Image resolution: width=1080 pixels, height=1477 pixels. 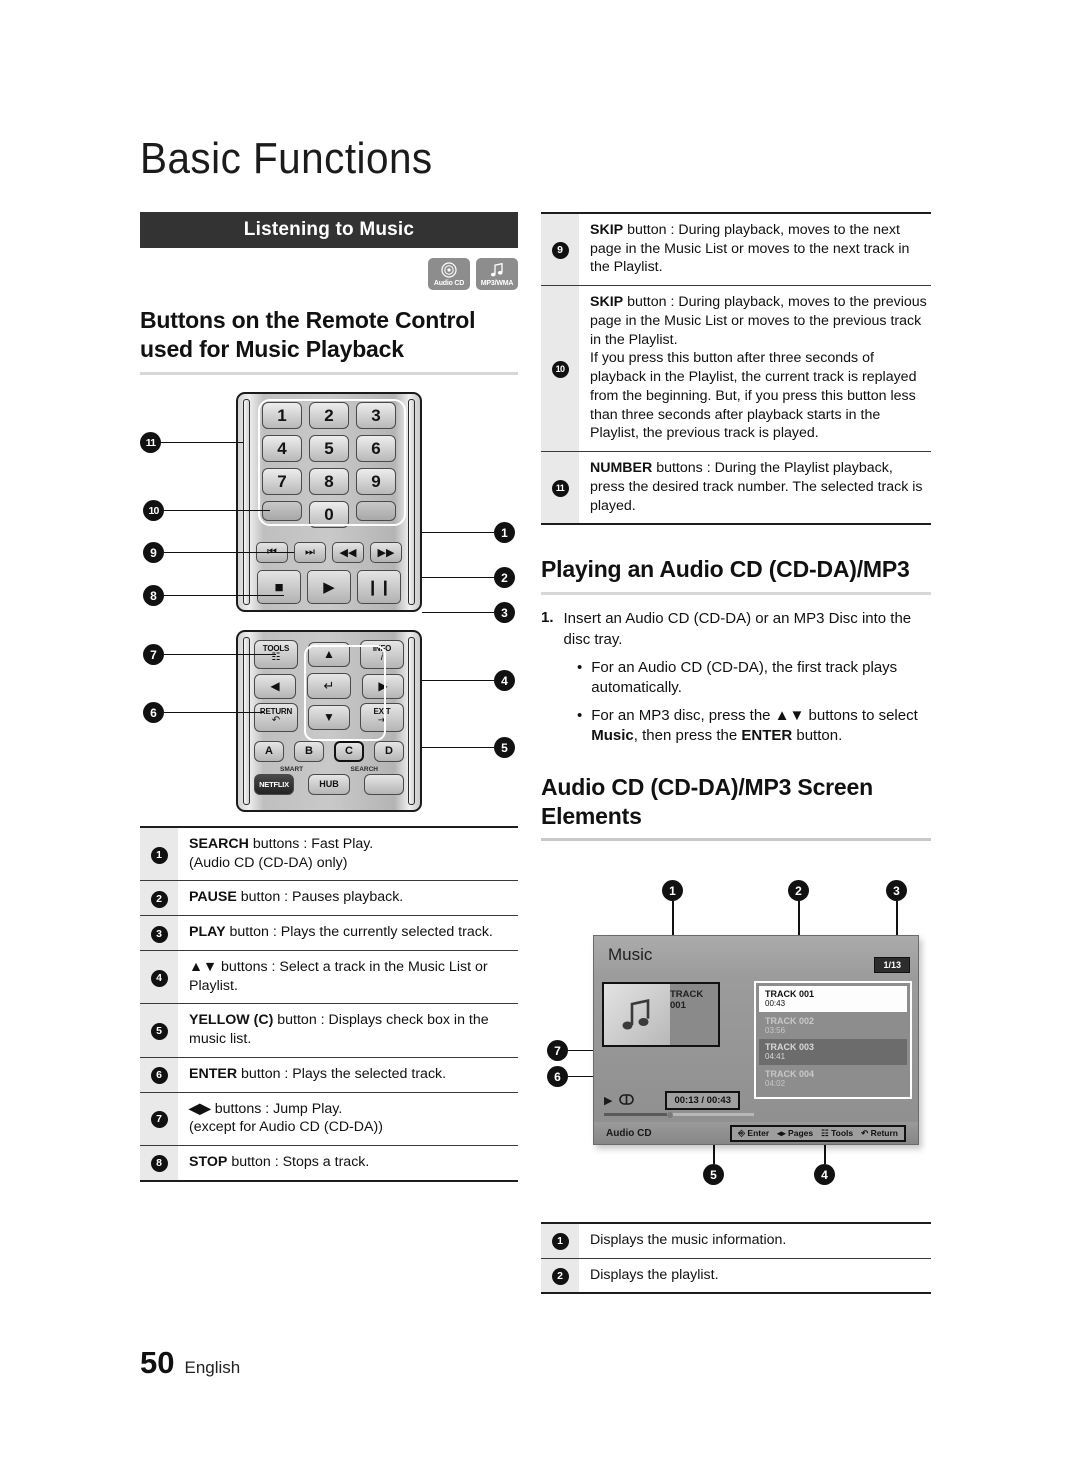 I want to click on return-icon: ↶, so click(x=276, y=721).